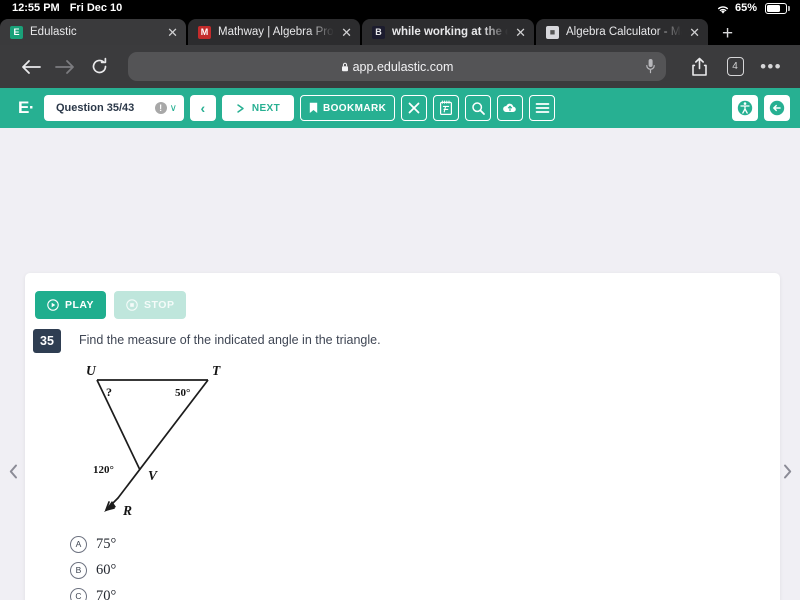 This screenshot has height=600, width=800. What do you see at coordinates (313, 107) in the screenshot?
I see `bookmark-icon` at bounding box center [313, 107].